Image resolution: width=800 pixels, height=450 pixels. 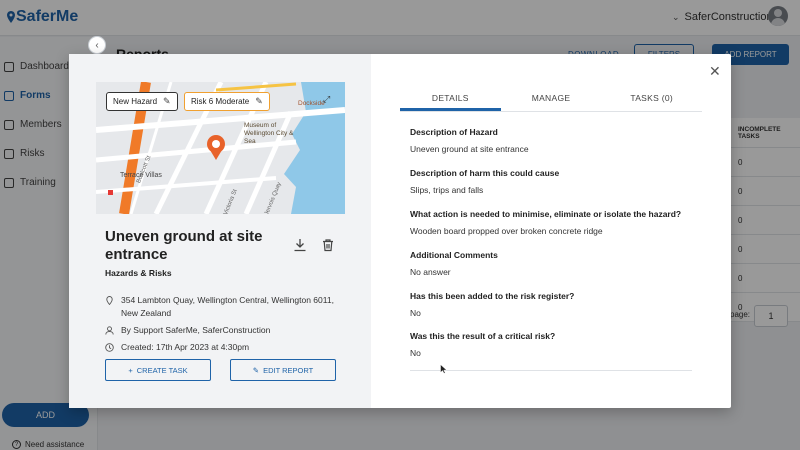 What do you see at coordinates (551, 370) in the screenshot?
I see `divider` at bounding box center [551, 370].